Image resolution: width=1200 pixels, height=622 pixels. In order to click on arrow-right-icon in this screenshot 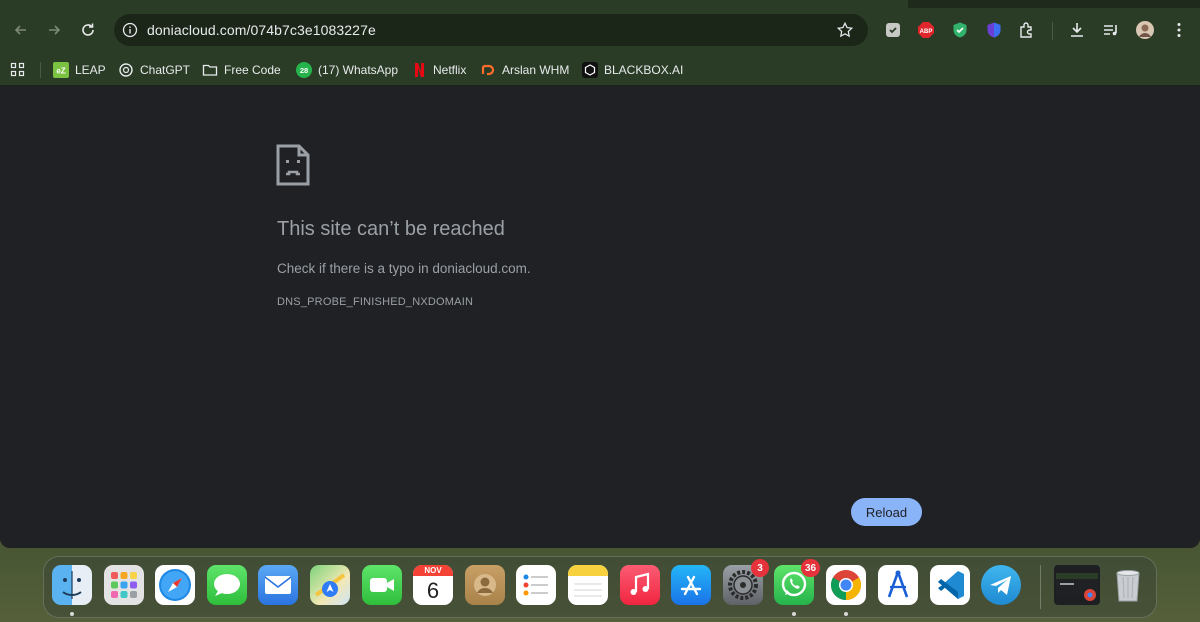, I will do `click(55, 30)`.